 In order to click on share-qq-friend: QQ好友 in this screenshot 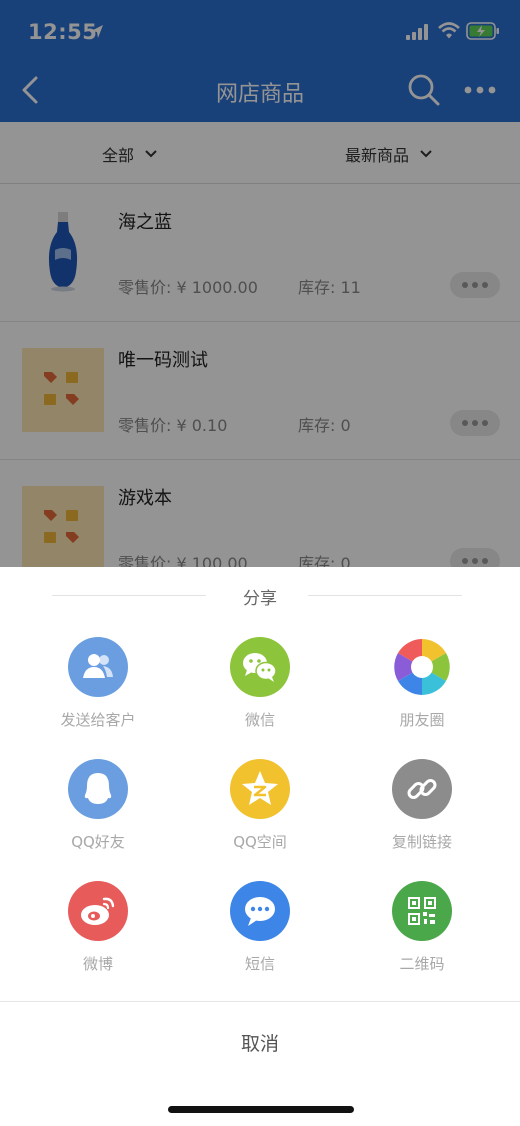, I will do `click(98, 814)`.